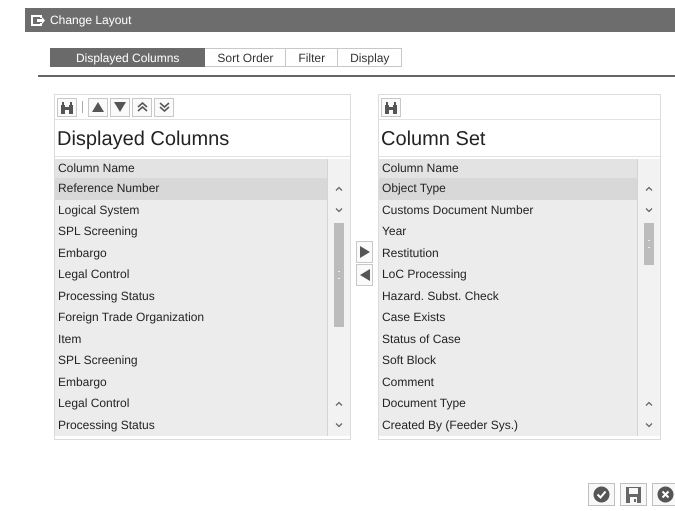 Image resolution: width=675 pixels, height=511 pixels. Describe the element at coordinates (519, 138) in the screenshot. I see `panel-title: Column Set` at that location.